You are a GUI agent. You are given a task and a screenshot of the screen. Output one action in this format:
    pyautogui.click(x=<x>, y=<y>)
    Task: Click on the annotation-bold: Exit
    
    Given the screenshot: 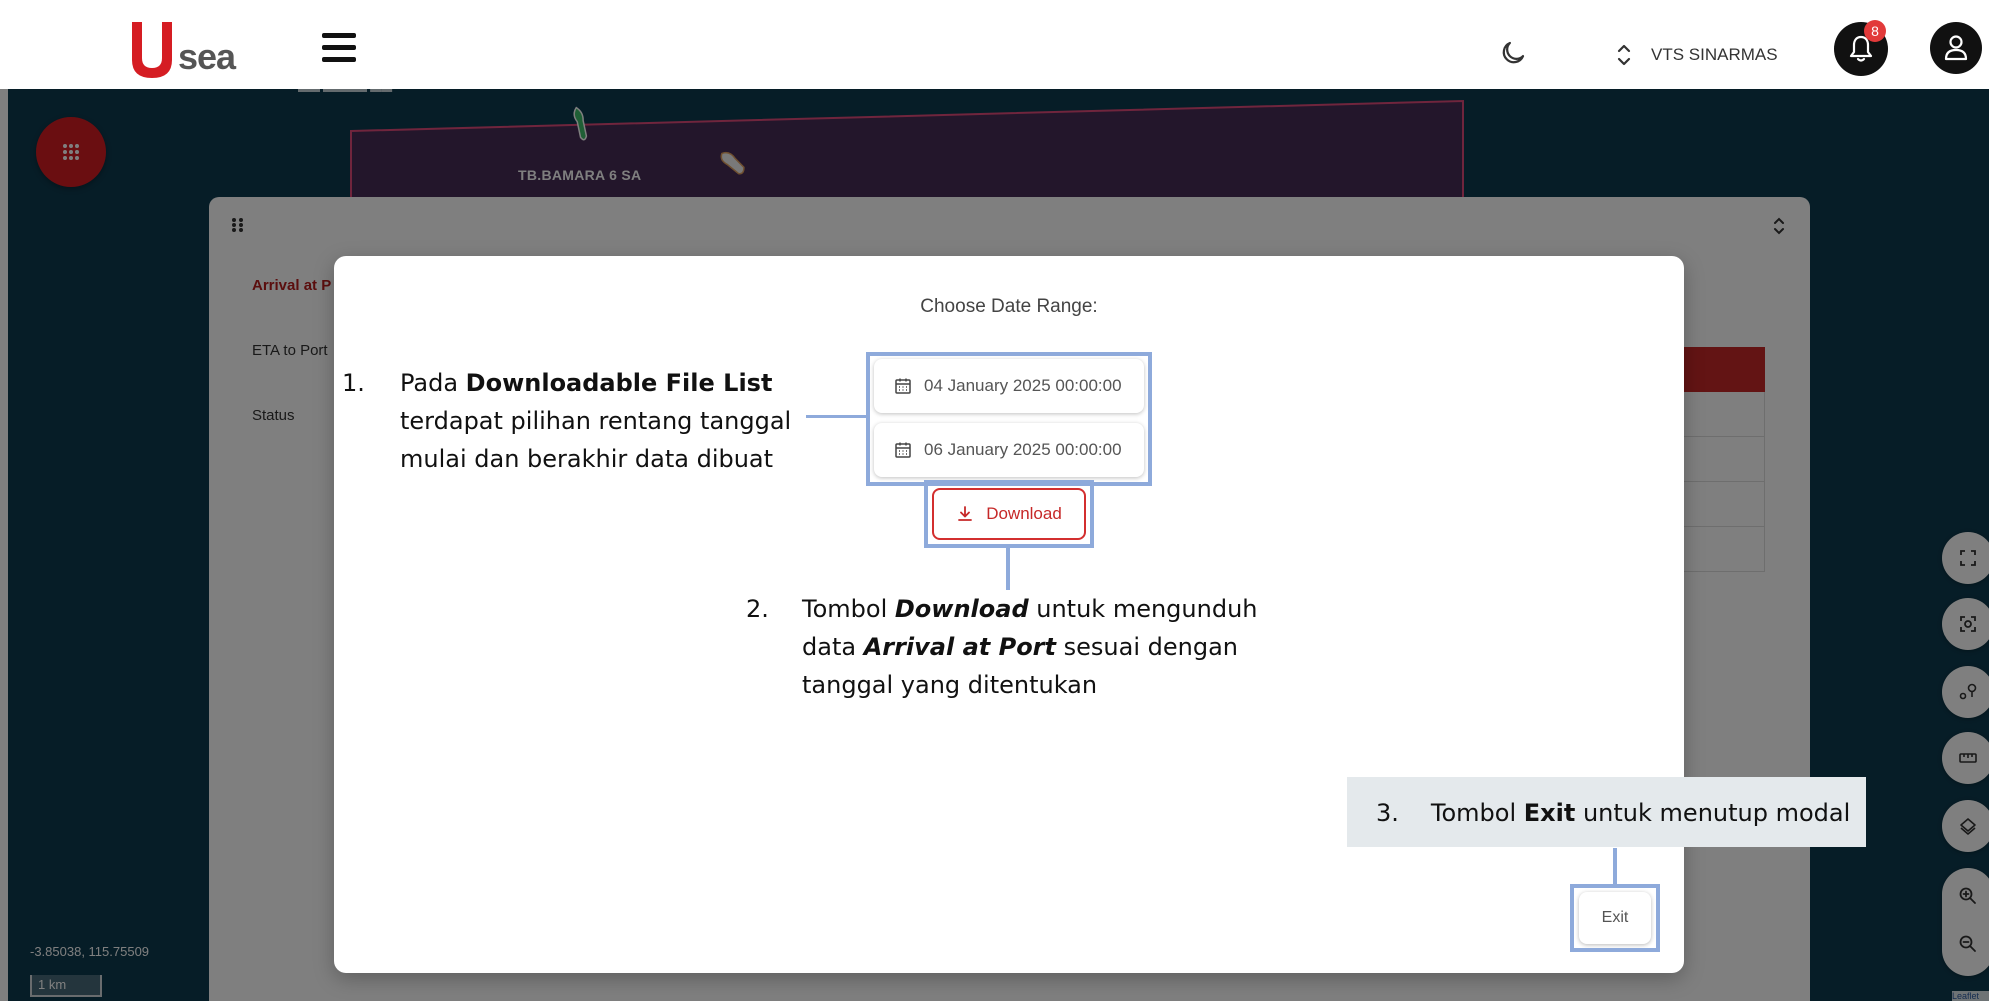 What is the action you would take?
    pyautogui.click(x=1549, y=813)
    